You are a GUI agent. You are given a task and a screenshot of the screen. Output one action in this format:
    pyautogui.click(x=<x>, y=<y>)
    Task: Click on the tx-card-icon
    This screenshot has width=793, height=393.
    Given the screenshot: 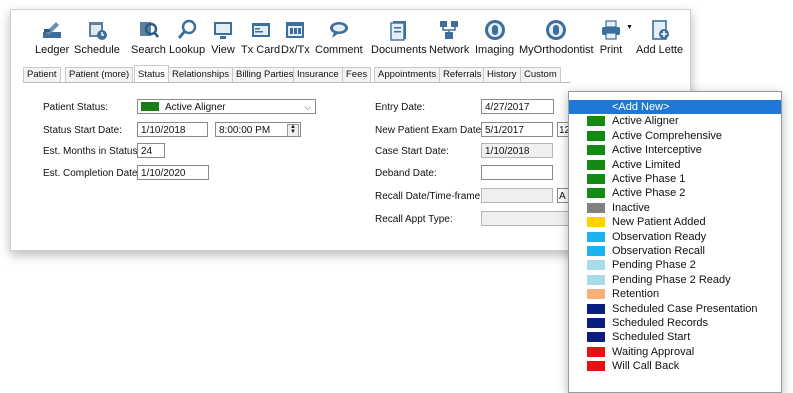 What is the action you would take?
    pyautogui.click(x=261, y=30)
    